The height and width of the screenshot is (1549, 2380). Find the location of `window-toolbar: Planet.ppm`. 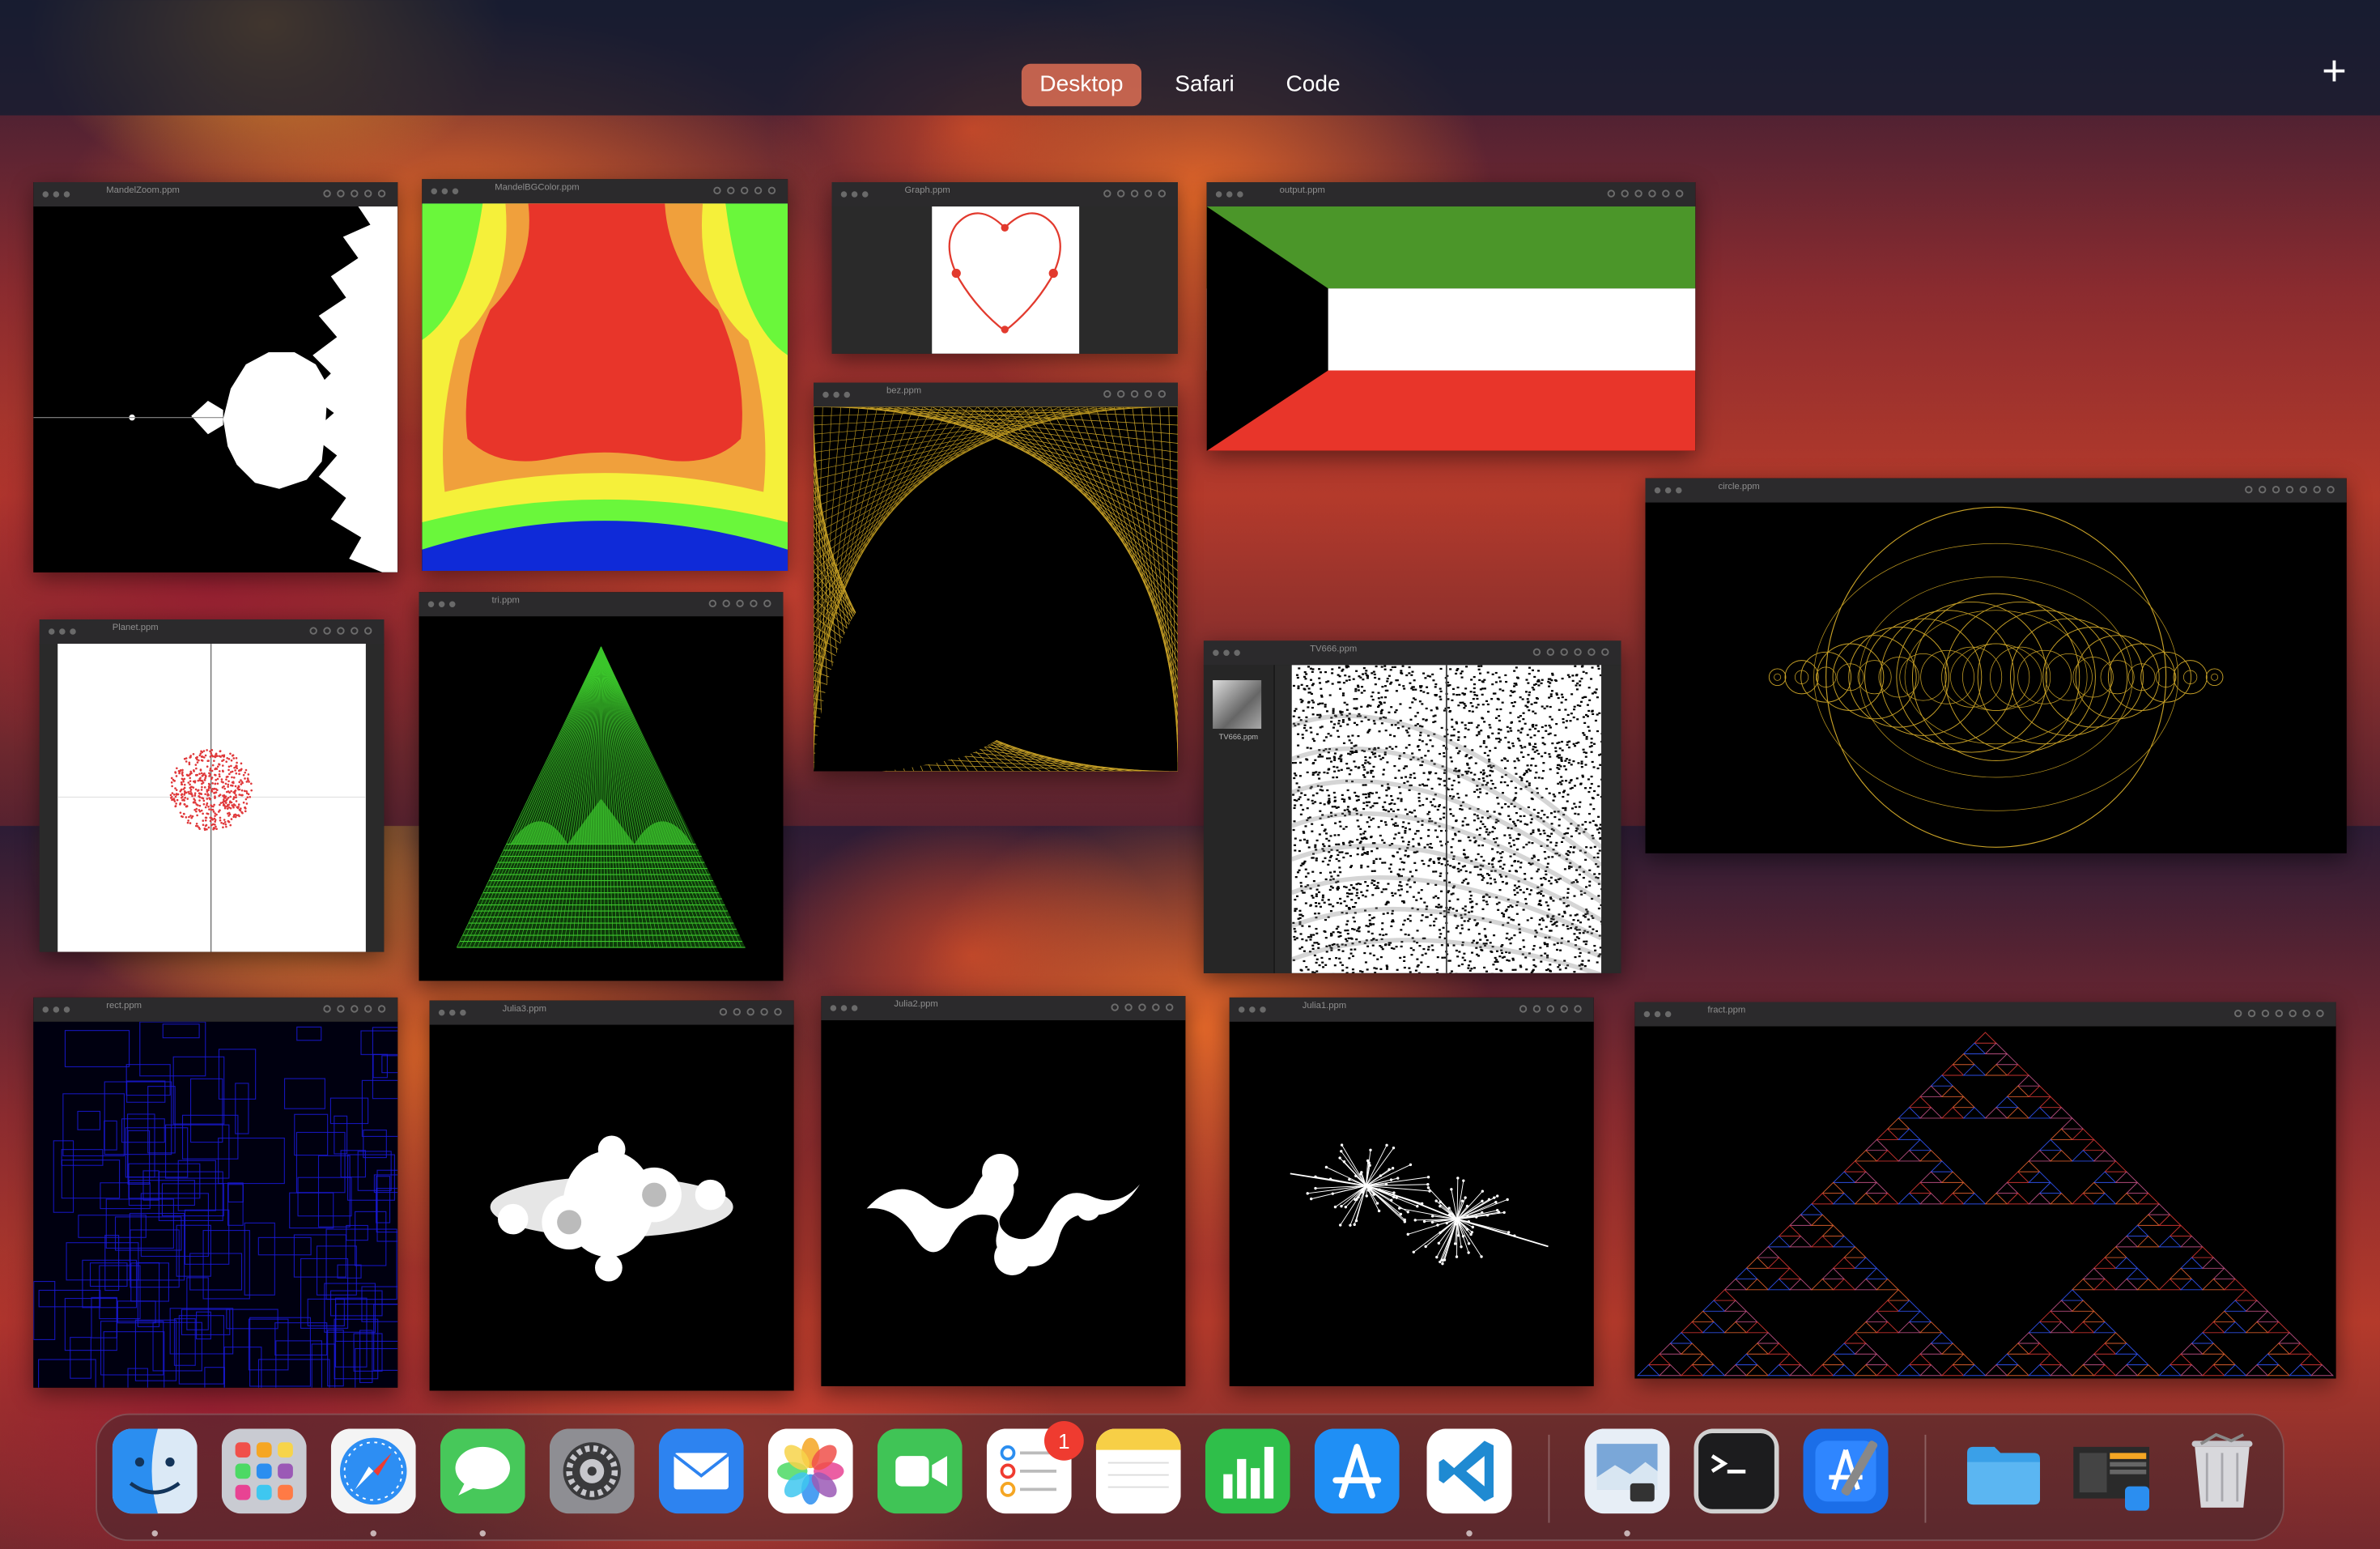

window-toolbar: Planet.ppm is located at coordinates (212, 632).